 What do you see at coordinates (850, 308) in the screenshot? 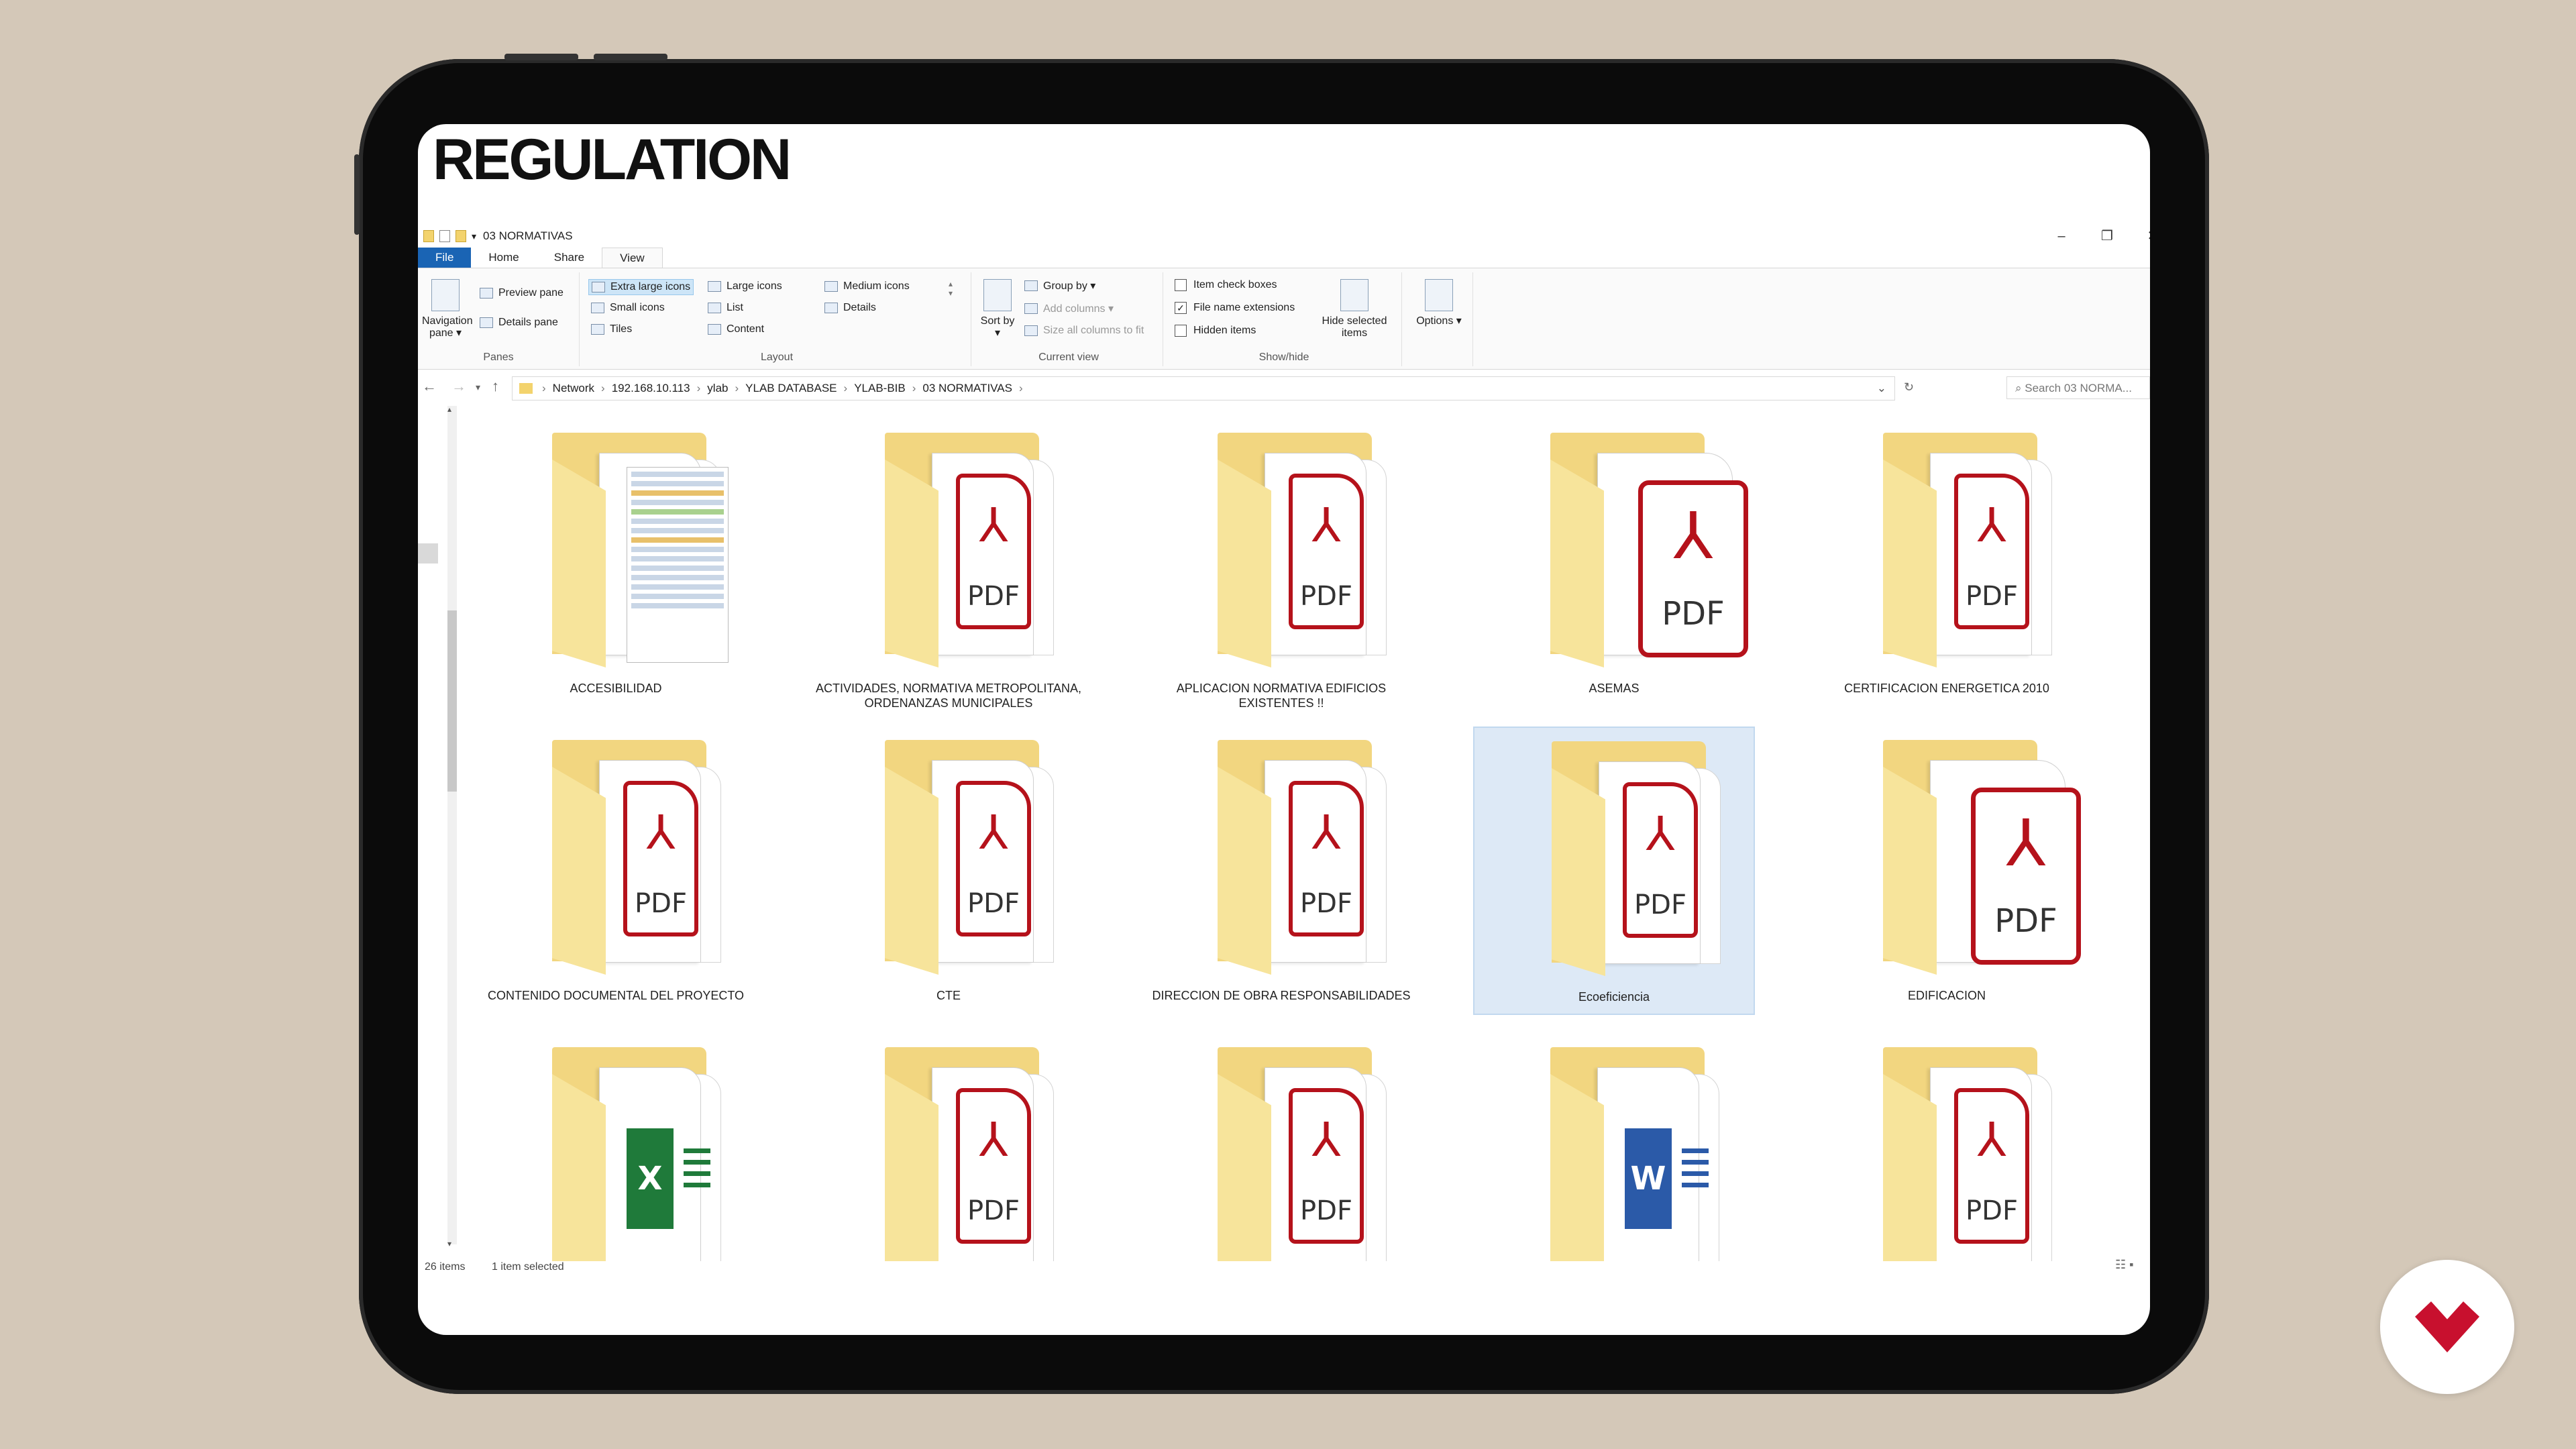
I see `details-option: Details` at bounding box center [850, 308].